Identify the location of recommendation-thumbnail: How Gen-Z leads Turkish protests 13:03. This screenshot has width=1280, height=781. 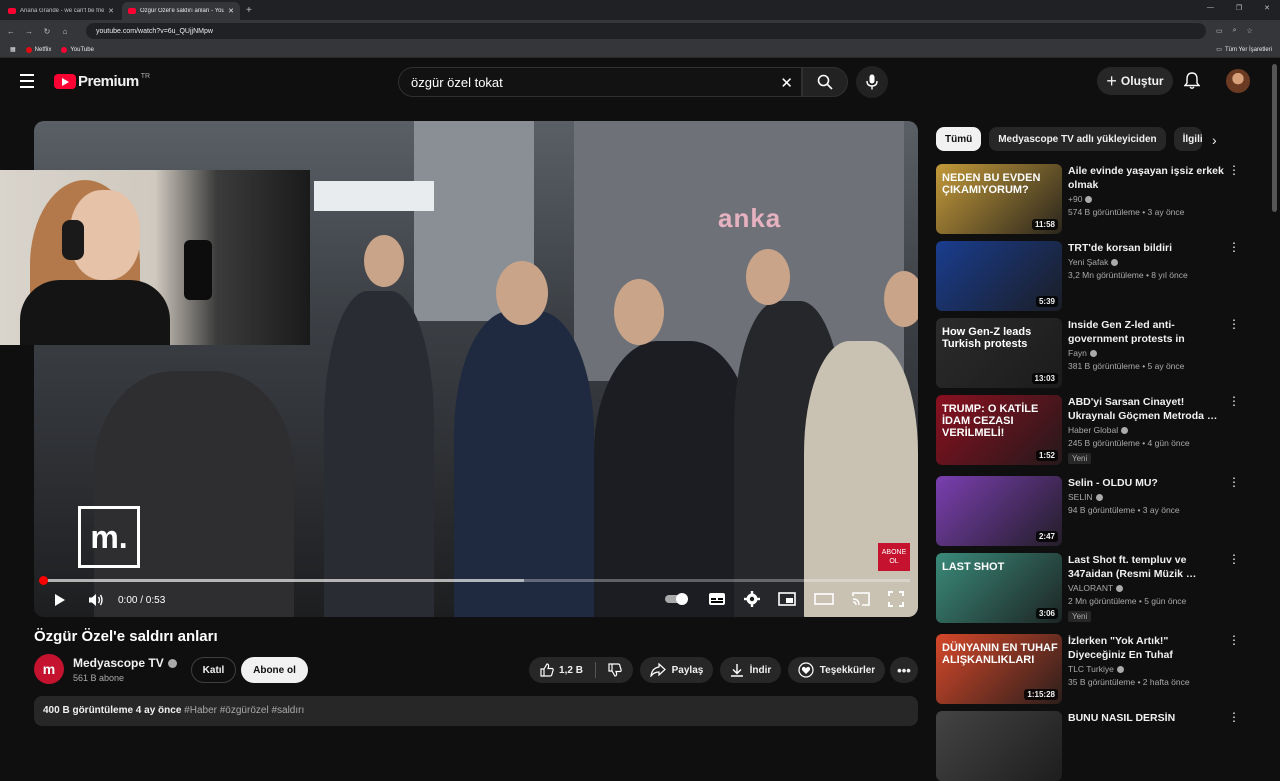
(999, 353).